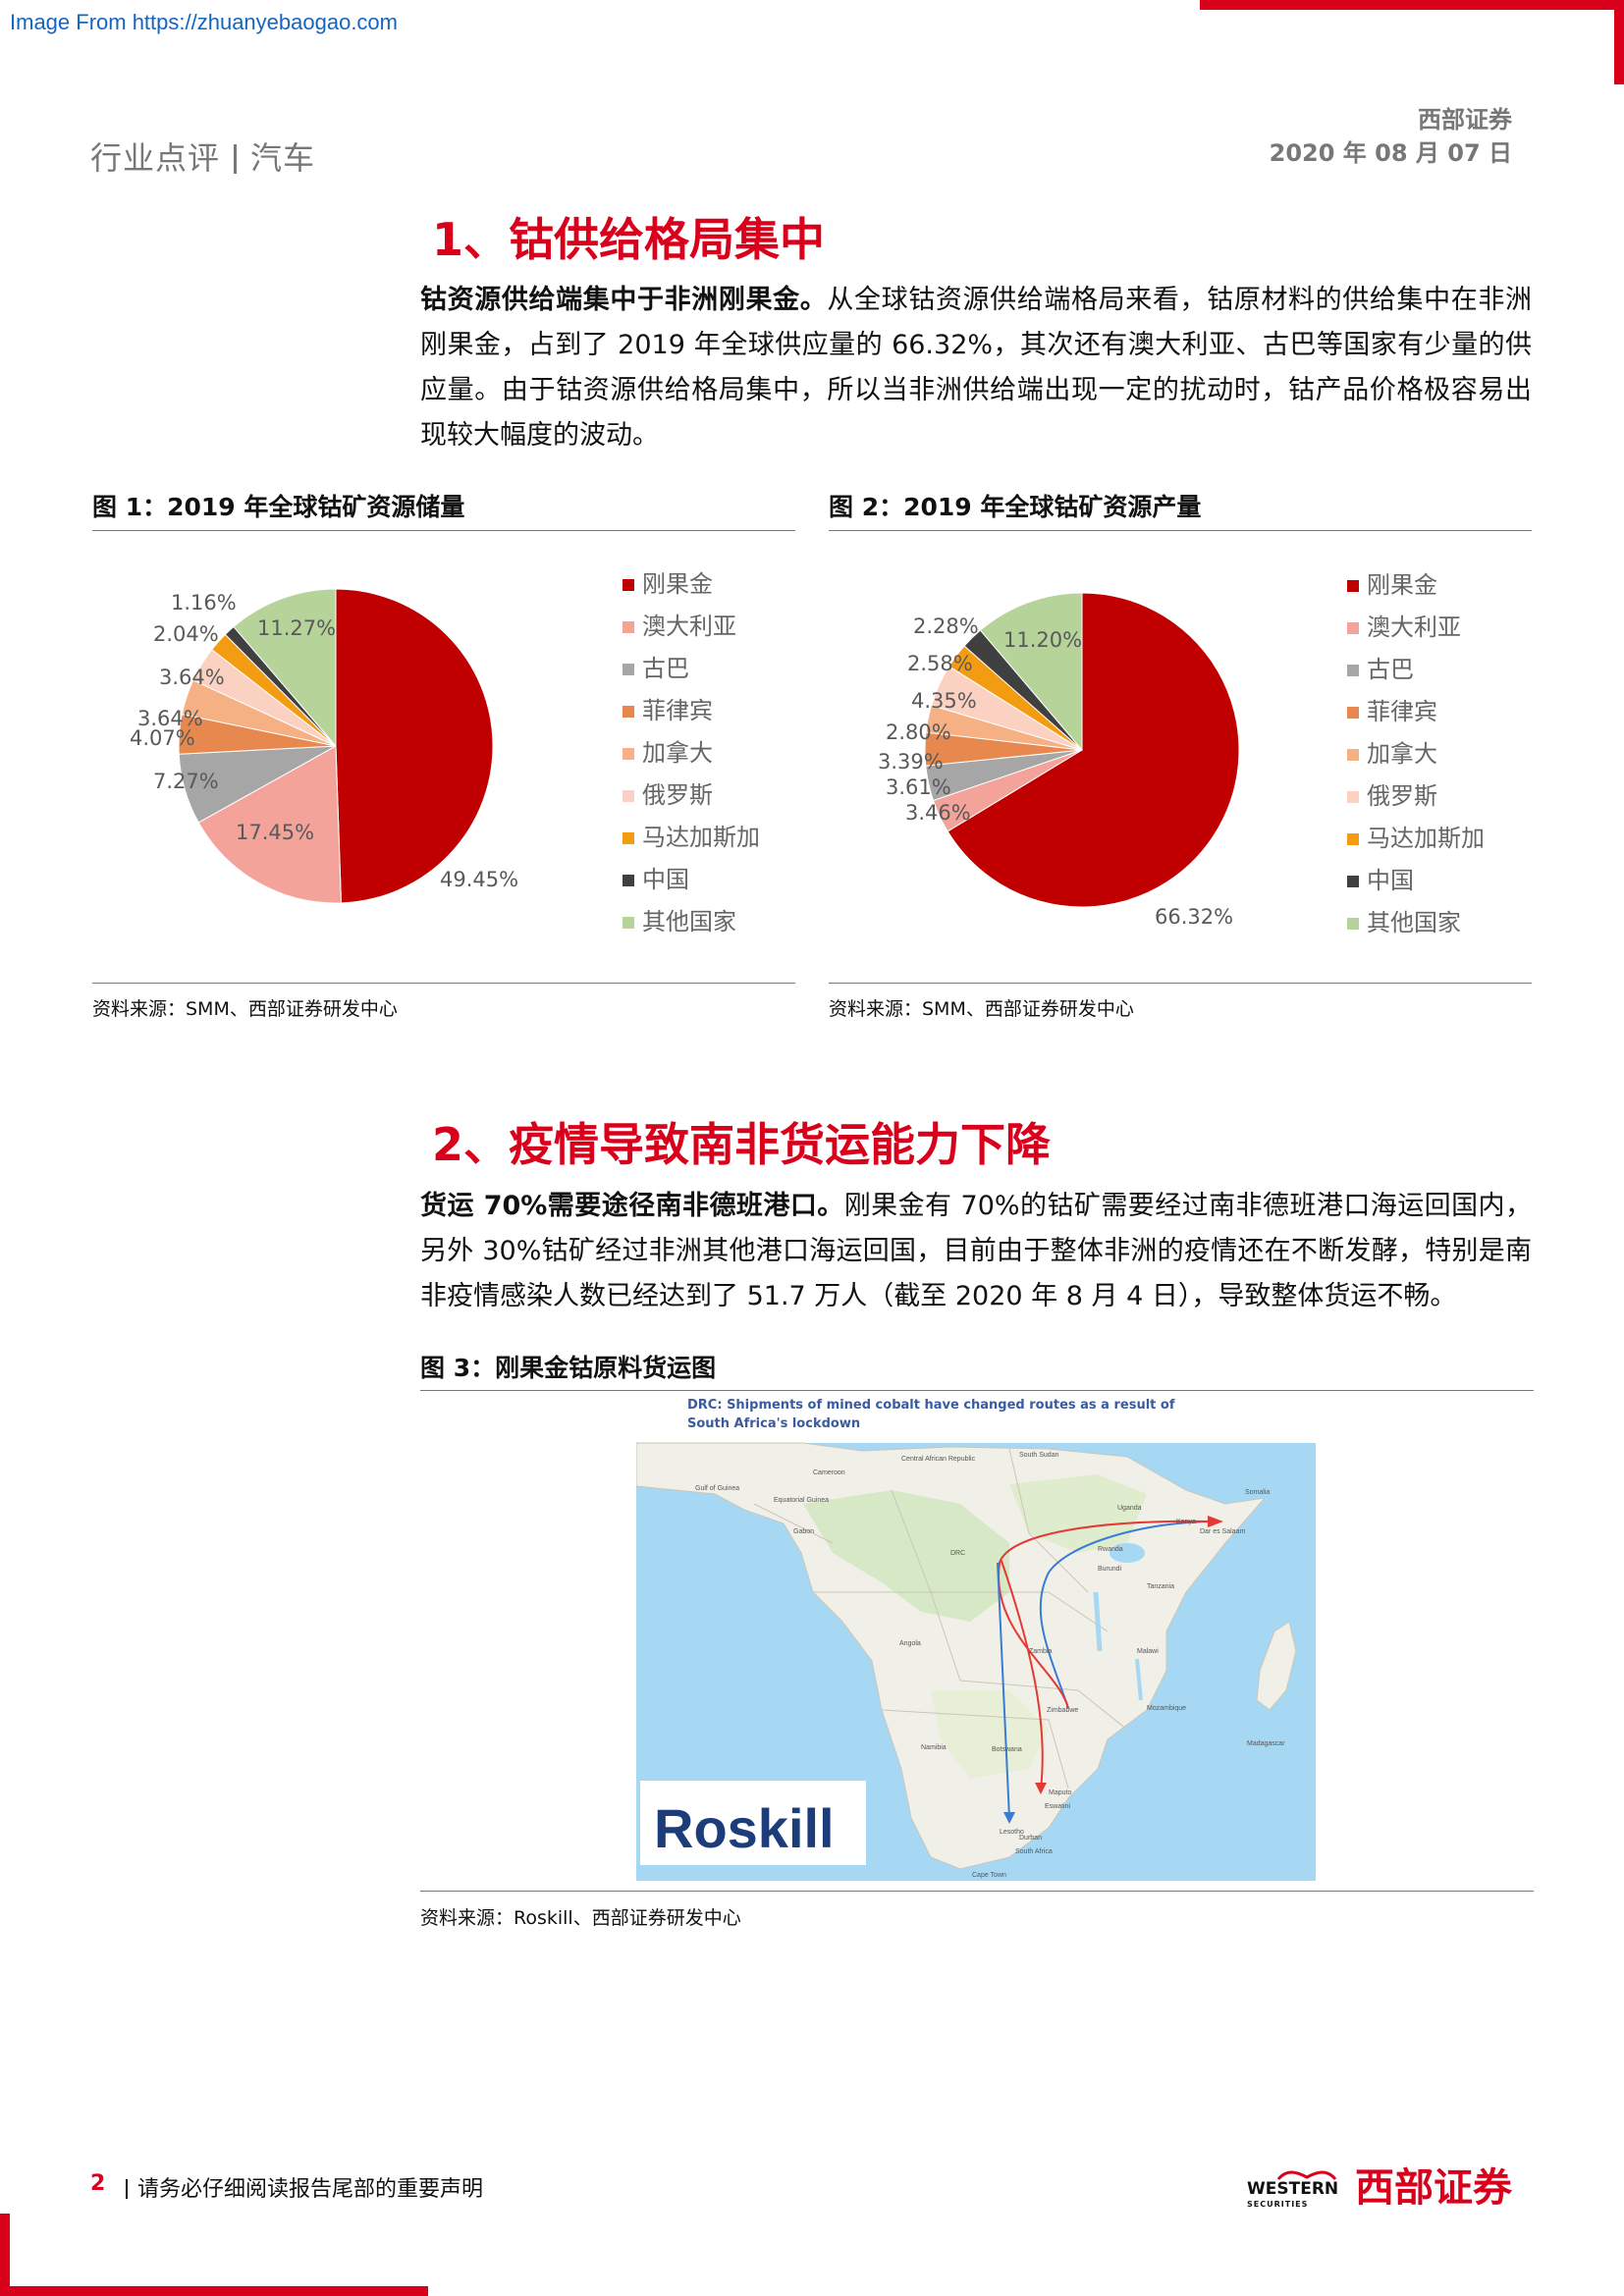 This screenshot has width=1624, height=2296. I want to click on legend-item: 刚果金, so click(691, 585).